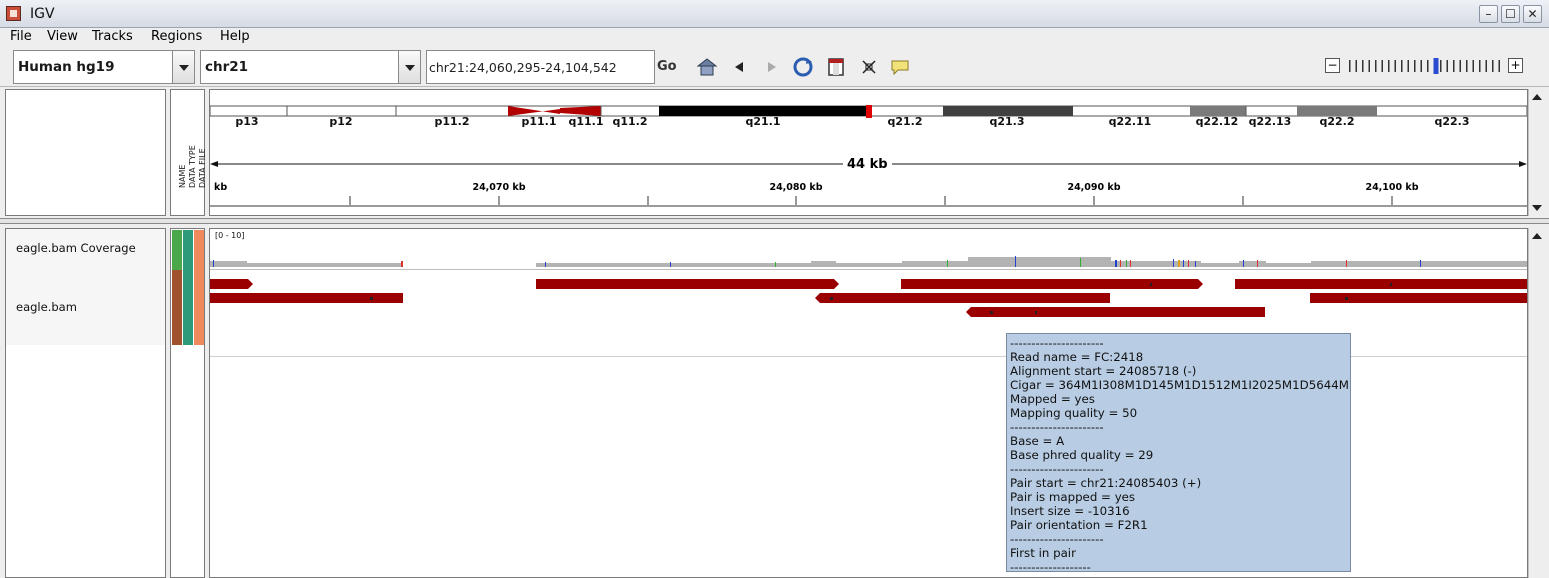 The image size is (1549, 578). Describe the element at coordinates (310, 67) in the screenshot. I see `chromosome-select: chr21` at that location.